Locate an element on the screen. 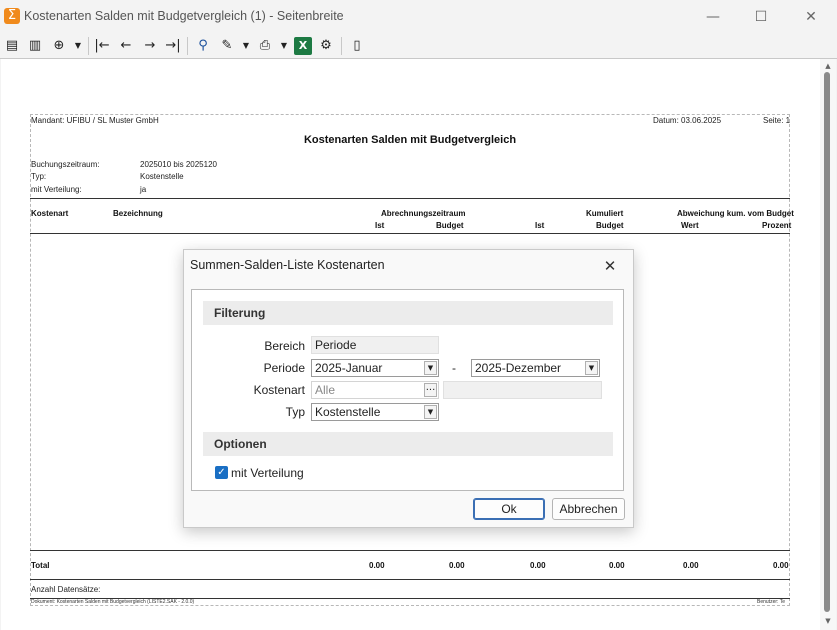 This screenshot has height=630, width=837. typ-select: Kostenstelle ▼ is located at coordinates (375, 412).